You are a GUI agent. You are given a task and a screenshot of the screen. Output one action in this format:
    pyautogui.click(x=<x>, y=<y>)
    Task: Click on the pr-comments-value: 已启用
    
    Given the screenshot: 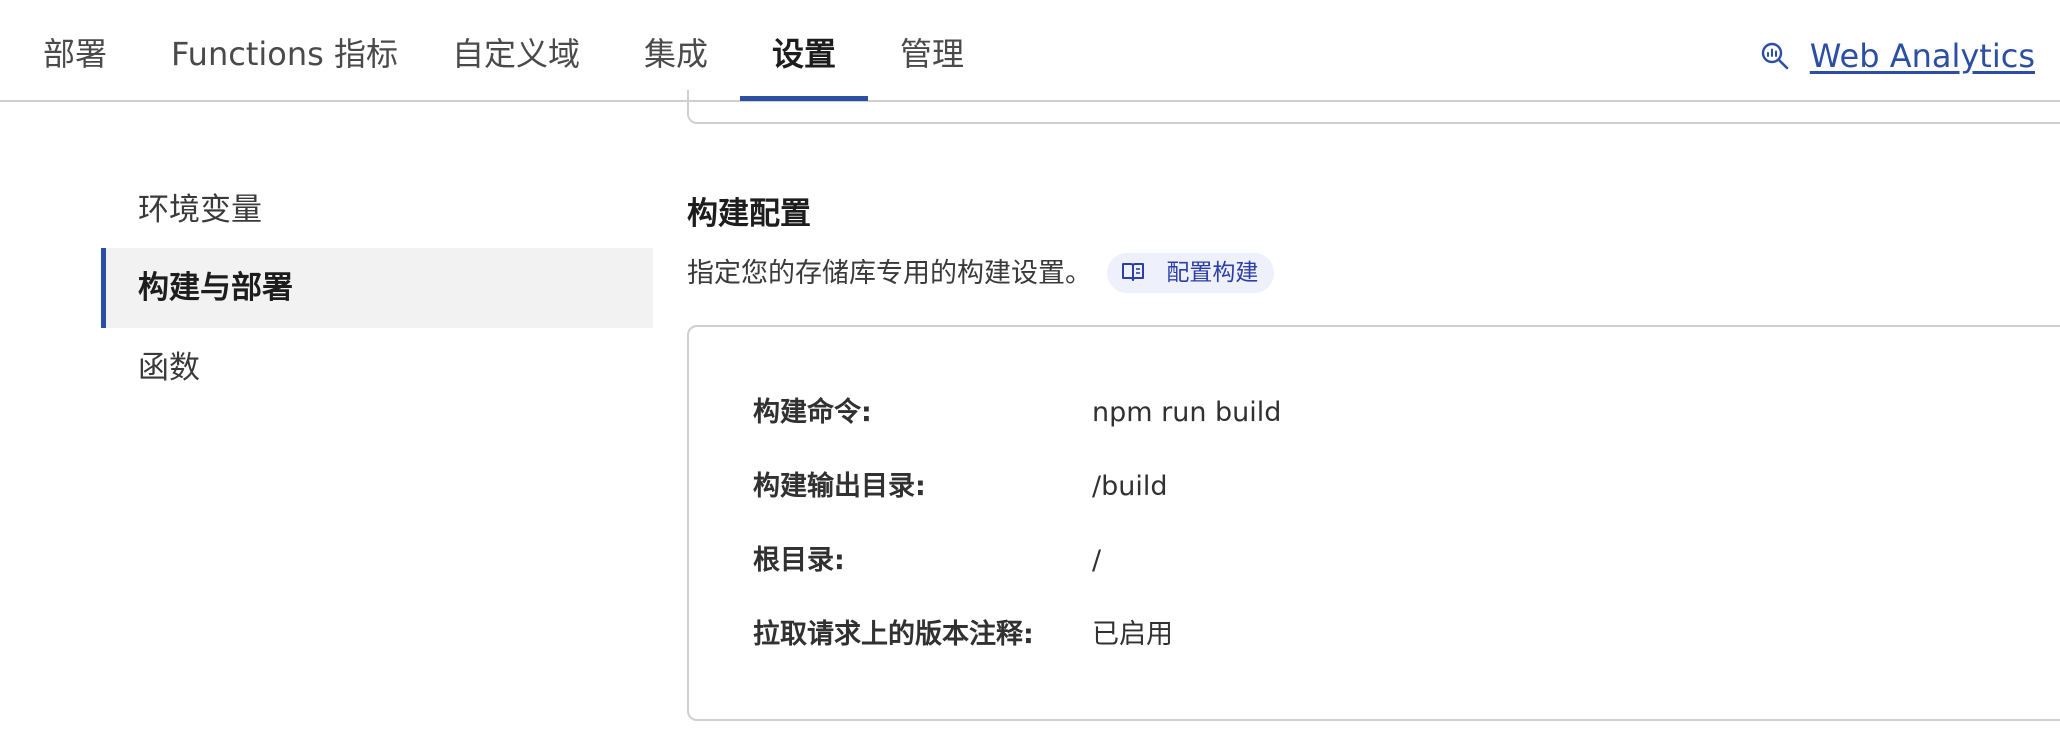 What is the action you would take?
    pyautogui.click(x=1132, y=634)
    